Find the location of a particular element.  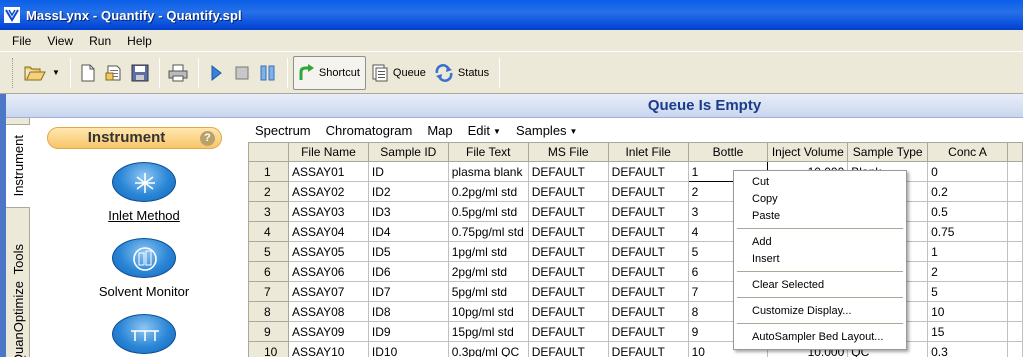

cell-conc-a: 10 is located at coordinates (967, 311).